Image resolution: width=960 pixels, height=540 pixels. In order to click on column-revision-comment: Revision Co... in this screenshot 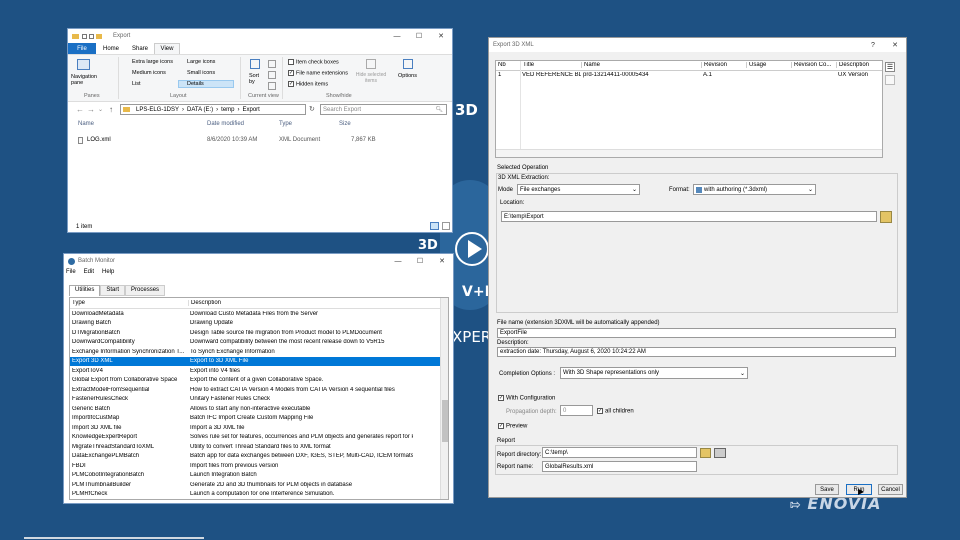, I will do `click(813, 65)`.